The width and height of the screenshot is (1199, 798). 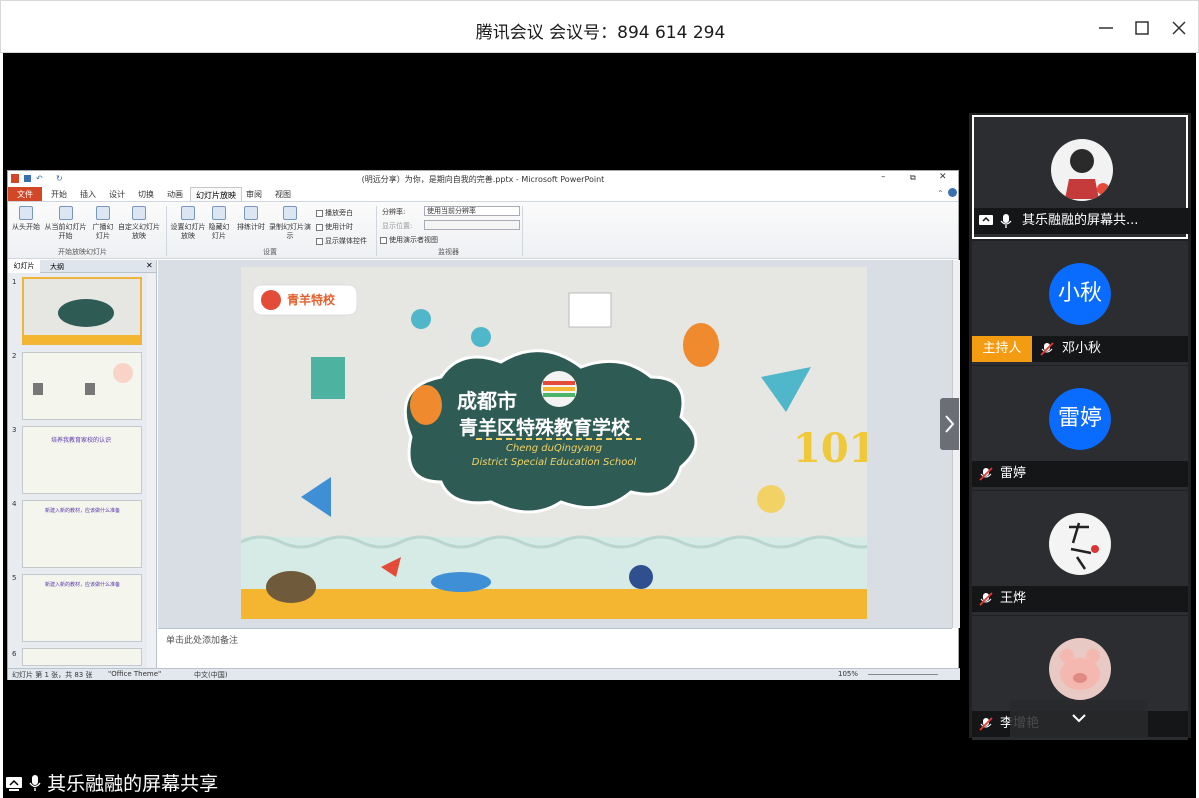 I want to click on tab-outline: 大纲, so click(x=57, y=267).